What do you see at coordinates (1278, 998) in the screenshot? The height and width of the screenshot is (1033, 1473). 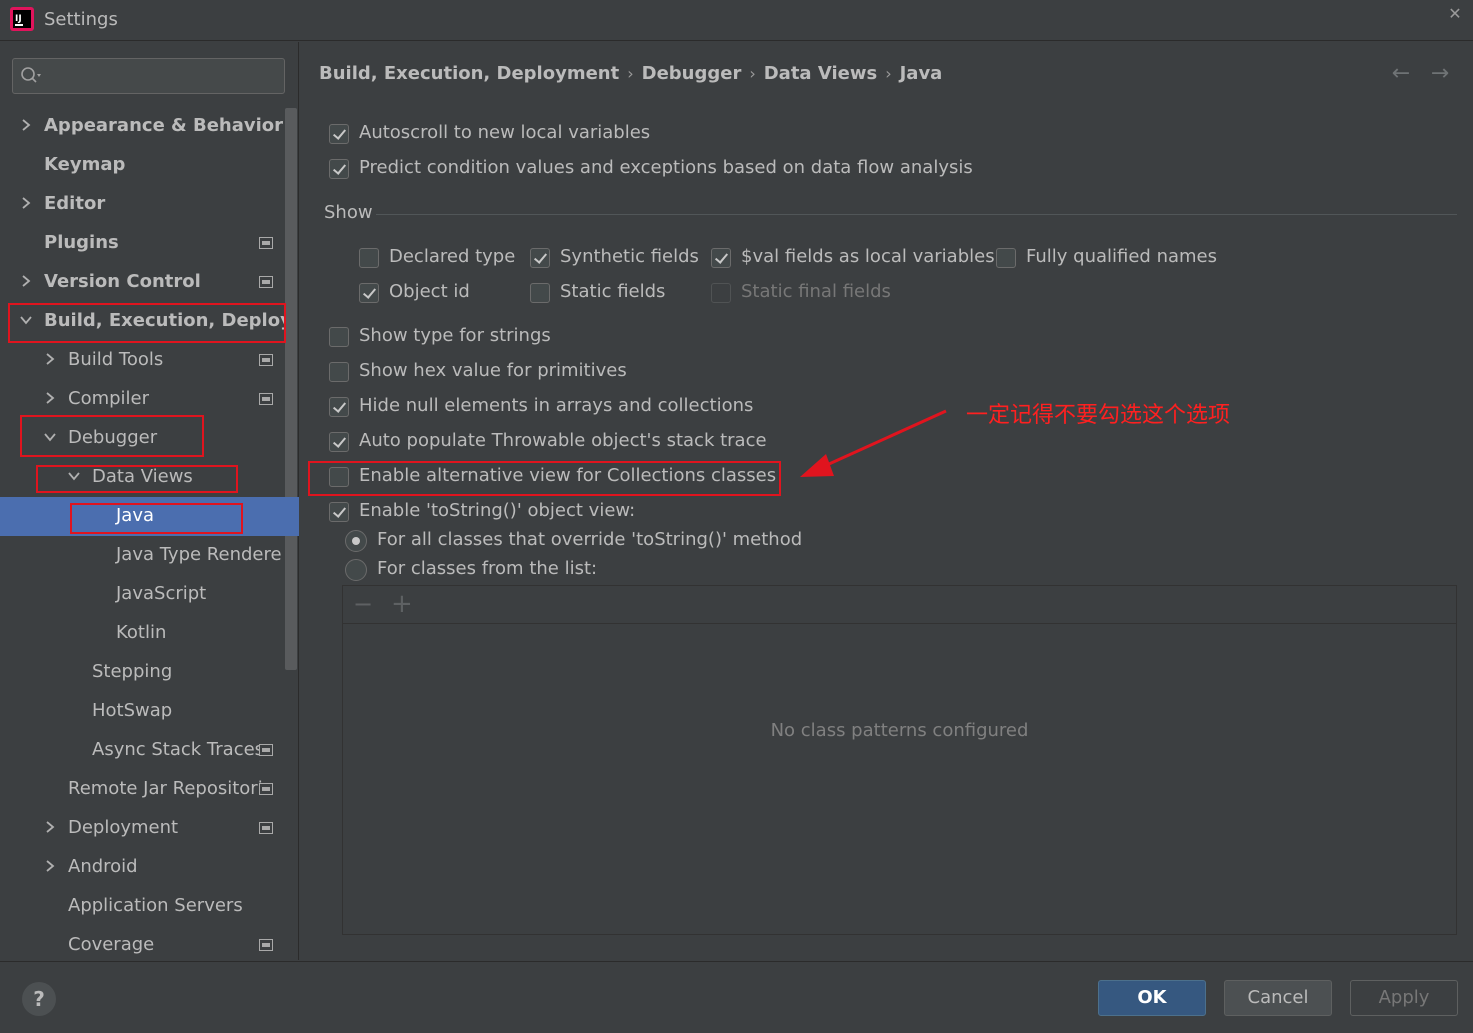 I see `cancel-button: Cancel` at bounding box center [1278, 998].